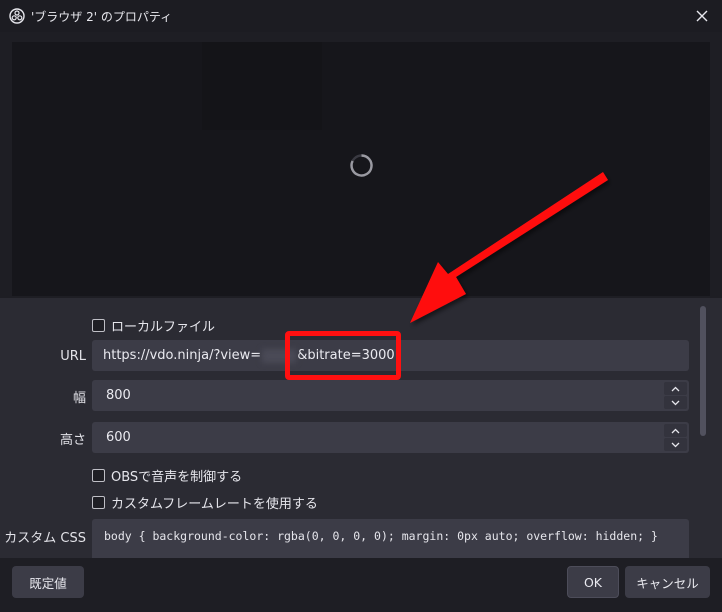 This screenshot has height=612, width=722. Describe the element at coordinates (214, 504) in the screenshot. I see `custom-framerate-label: カスタムフレームレートを使用する` at that location.